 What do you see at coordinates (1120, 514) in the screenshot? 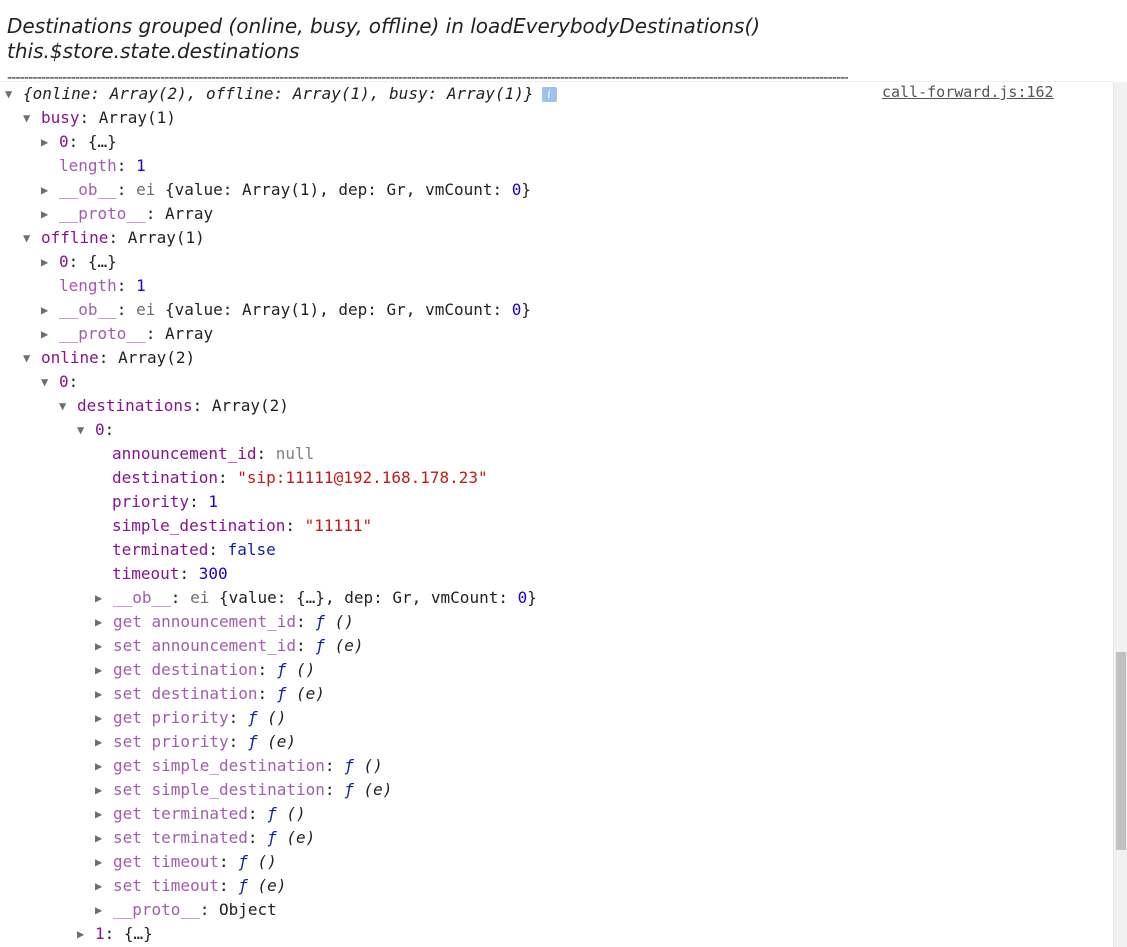
I see `vertical-scrollbar` at bounding box center [1120, 514].